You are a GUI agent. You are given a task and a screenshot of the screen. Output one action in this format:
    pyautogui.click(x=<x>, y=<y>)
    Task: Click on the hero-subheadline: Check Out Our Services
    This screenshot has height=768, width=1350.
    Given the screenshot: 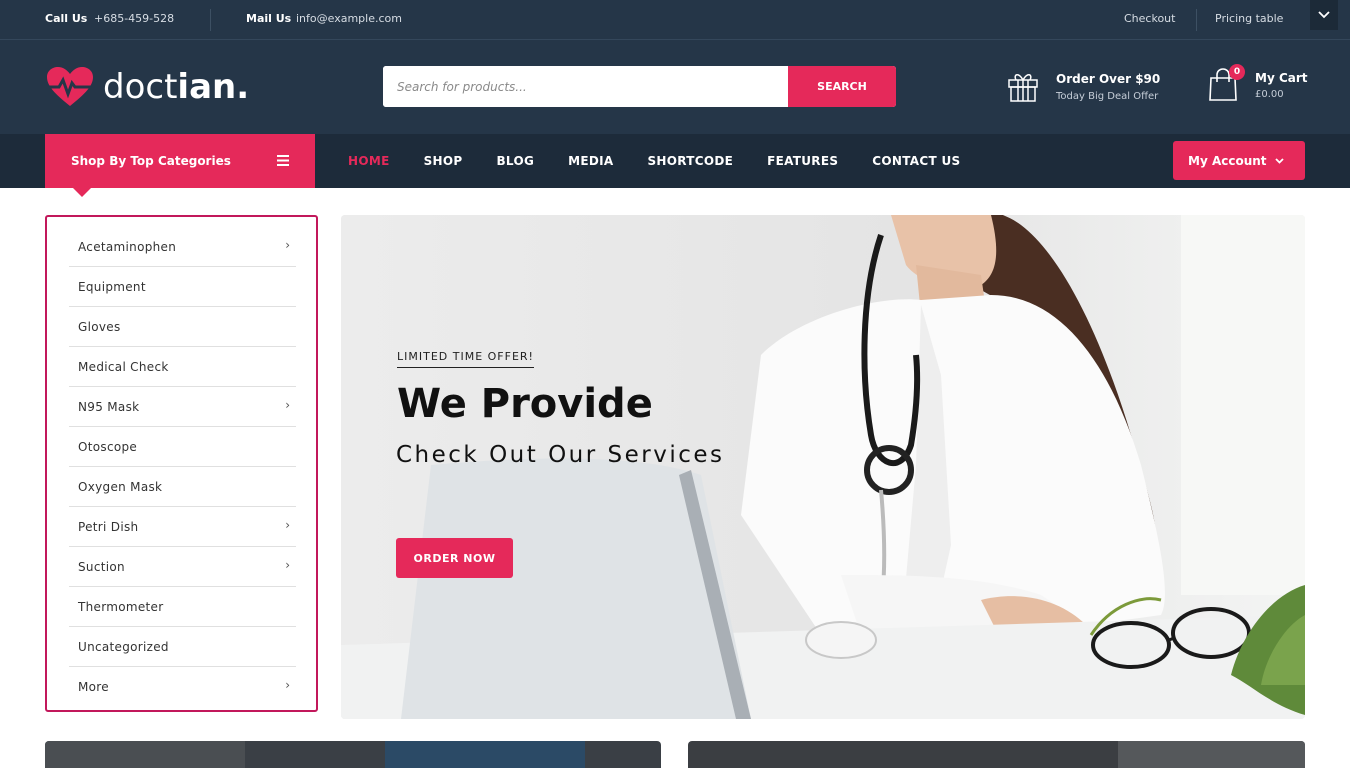 What is the action you would take?
    pyautogui.click(x=560, y=455)
    